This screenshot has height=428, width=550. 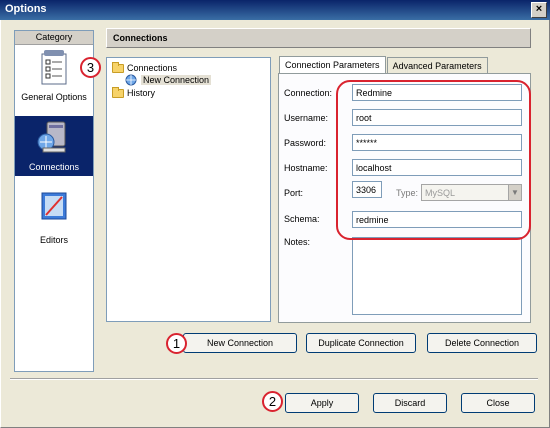 I want to click on category-item-editors: Editors, so click(x=54, y=219).